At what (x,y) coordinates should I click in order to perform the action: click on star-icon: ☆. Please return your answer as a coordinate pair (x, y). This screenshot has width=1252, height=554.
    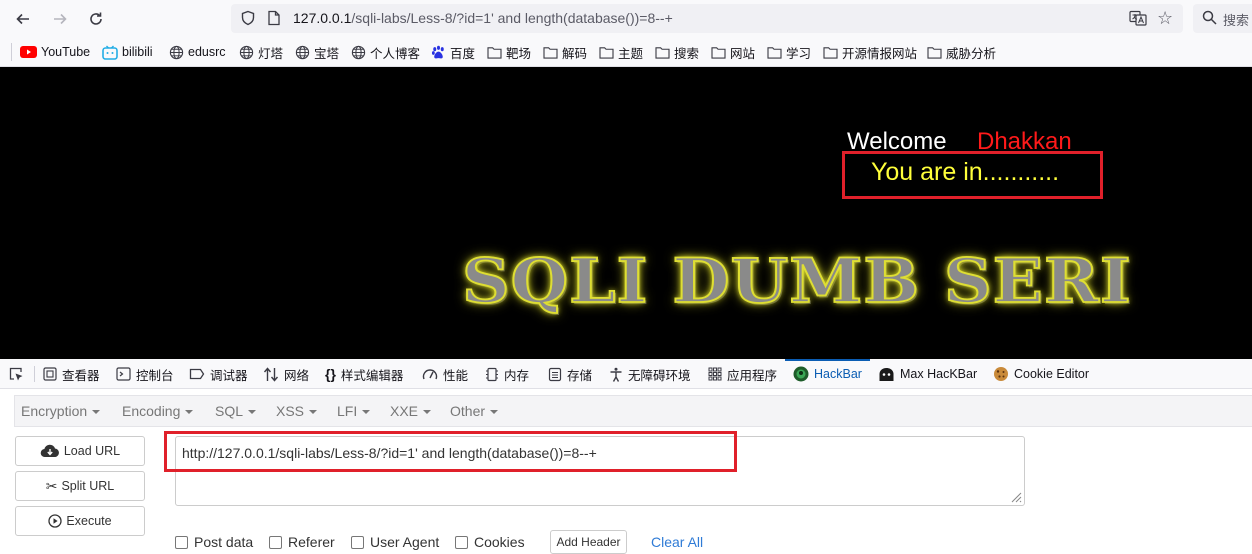
    Looking at the image, I should click on (1165, 18).